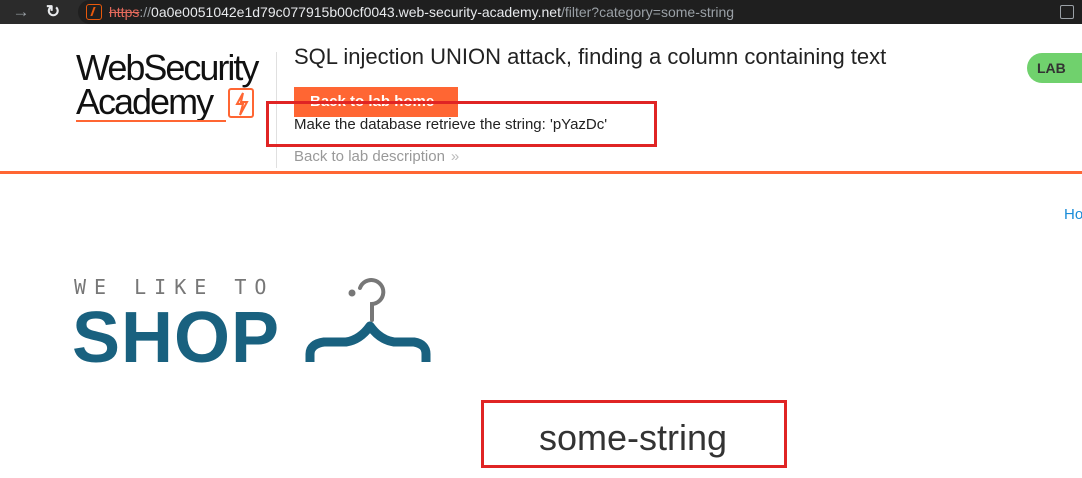  Describe the element at coordinates (174, 287) in the screenshot. I see `shop-tagline: WE LIKE TO` at that location.